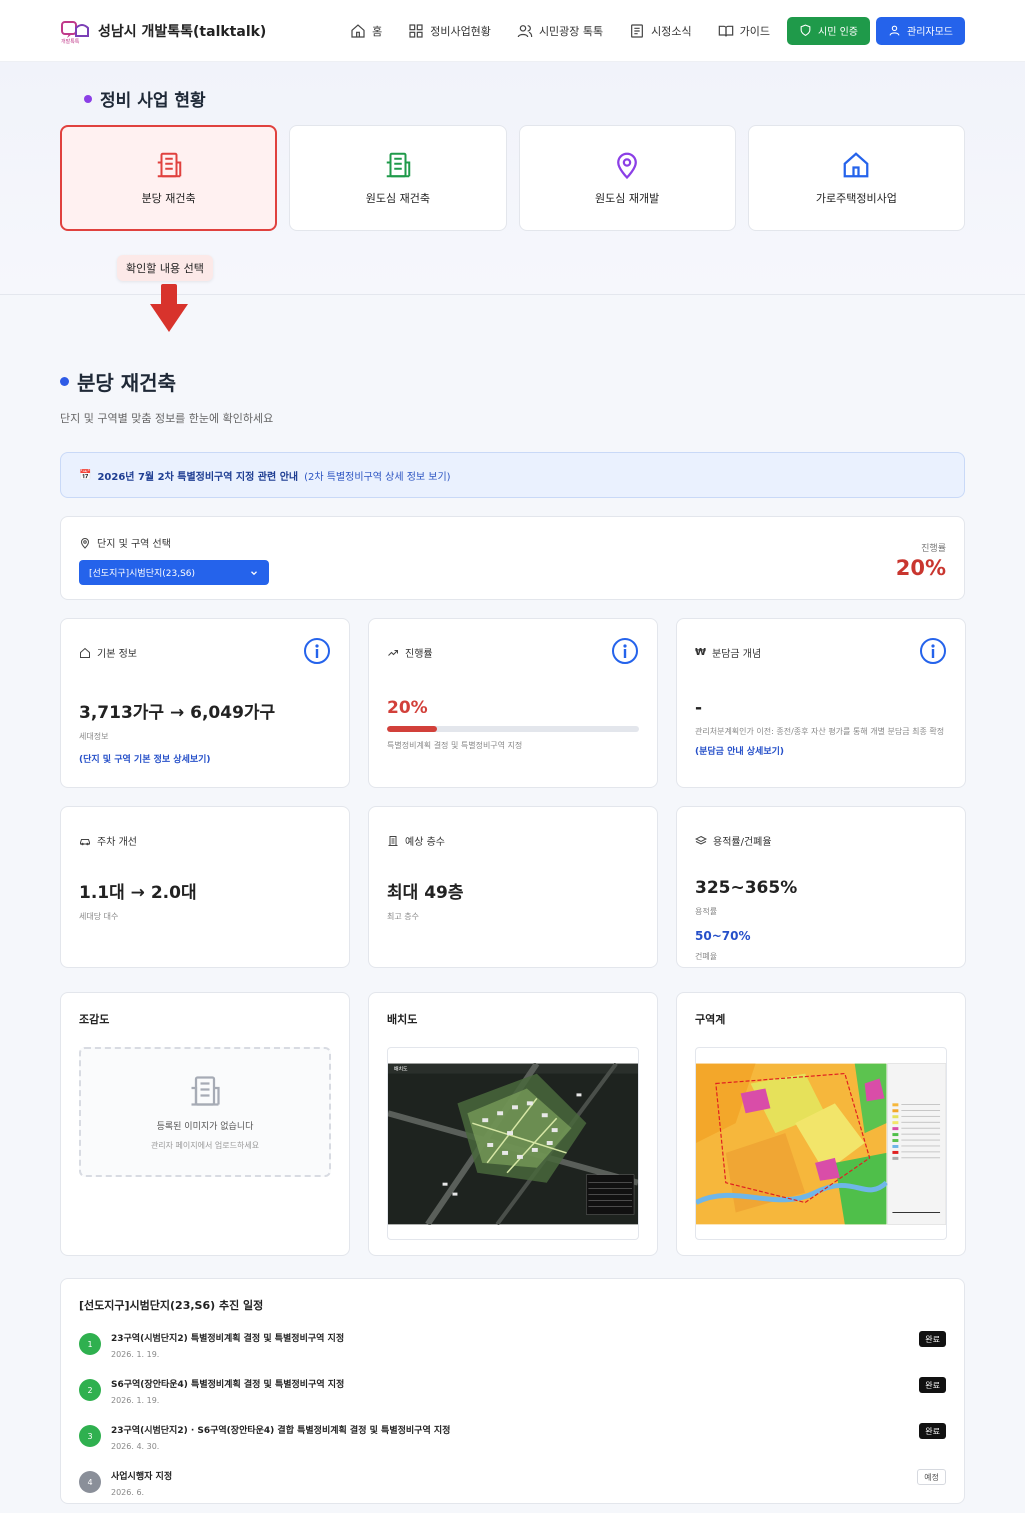 The image size is (1025, 1513). I want to click on category-label: 가로주택정비사업, so click(856, 198).